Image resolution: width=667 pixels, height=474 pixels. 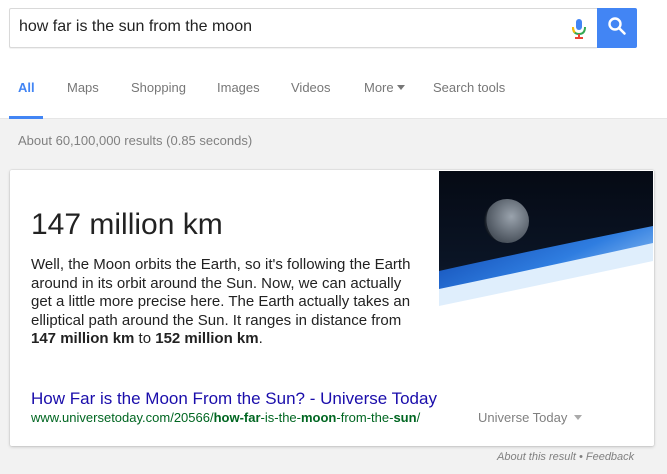 I want to click on url-highlight: moon, so click(x=318, y=417).